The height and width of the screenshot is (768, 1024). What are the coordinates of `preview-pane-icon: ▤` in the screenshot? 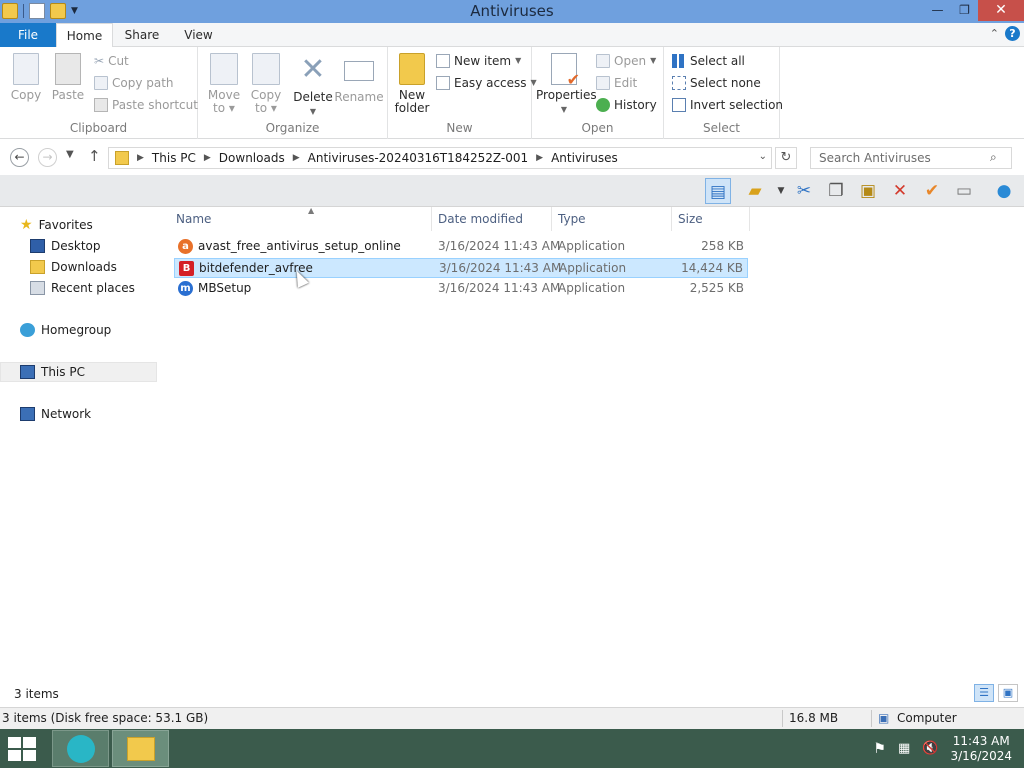 It's located at (718, 191).